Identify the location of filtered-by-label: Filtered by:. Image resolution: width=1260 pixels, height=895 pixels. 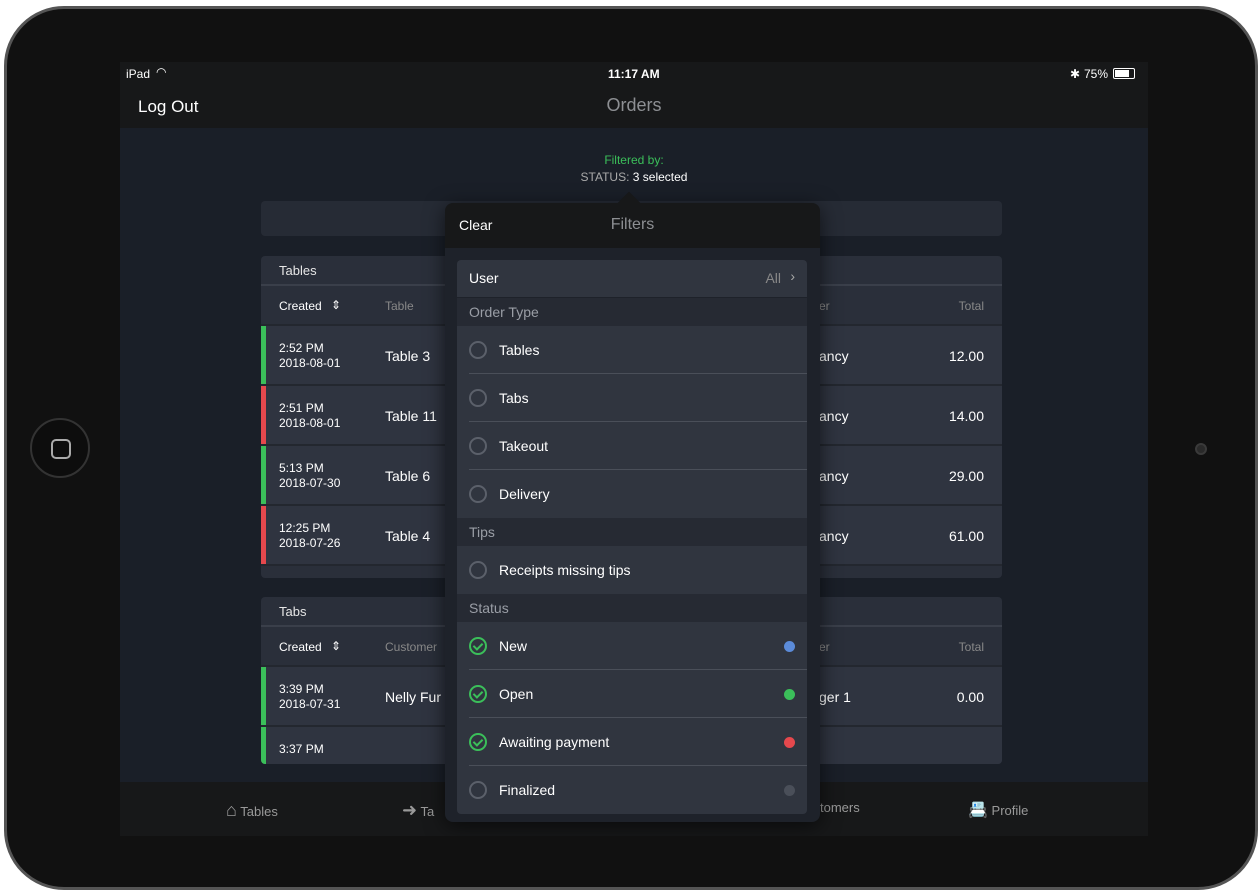
(634, 160).